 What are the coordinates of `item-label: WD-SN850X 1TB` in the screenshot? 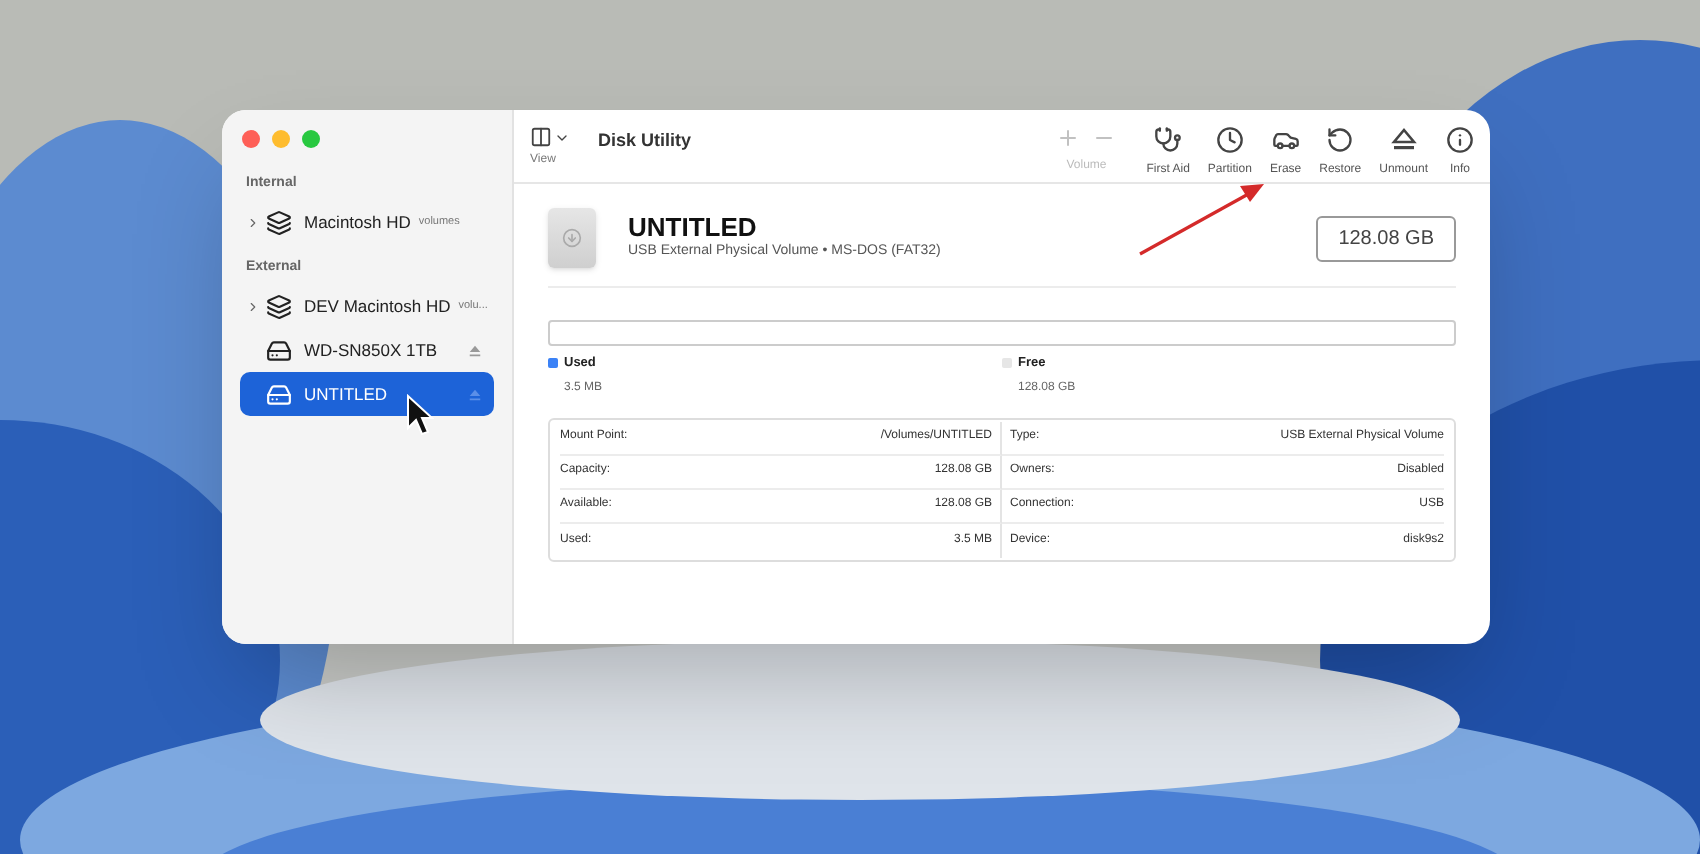 It's located at (371, 350).